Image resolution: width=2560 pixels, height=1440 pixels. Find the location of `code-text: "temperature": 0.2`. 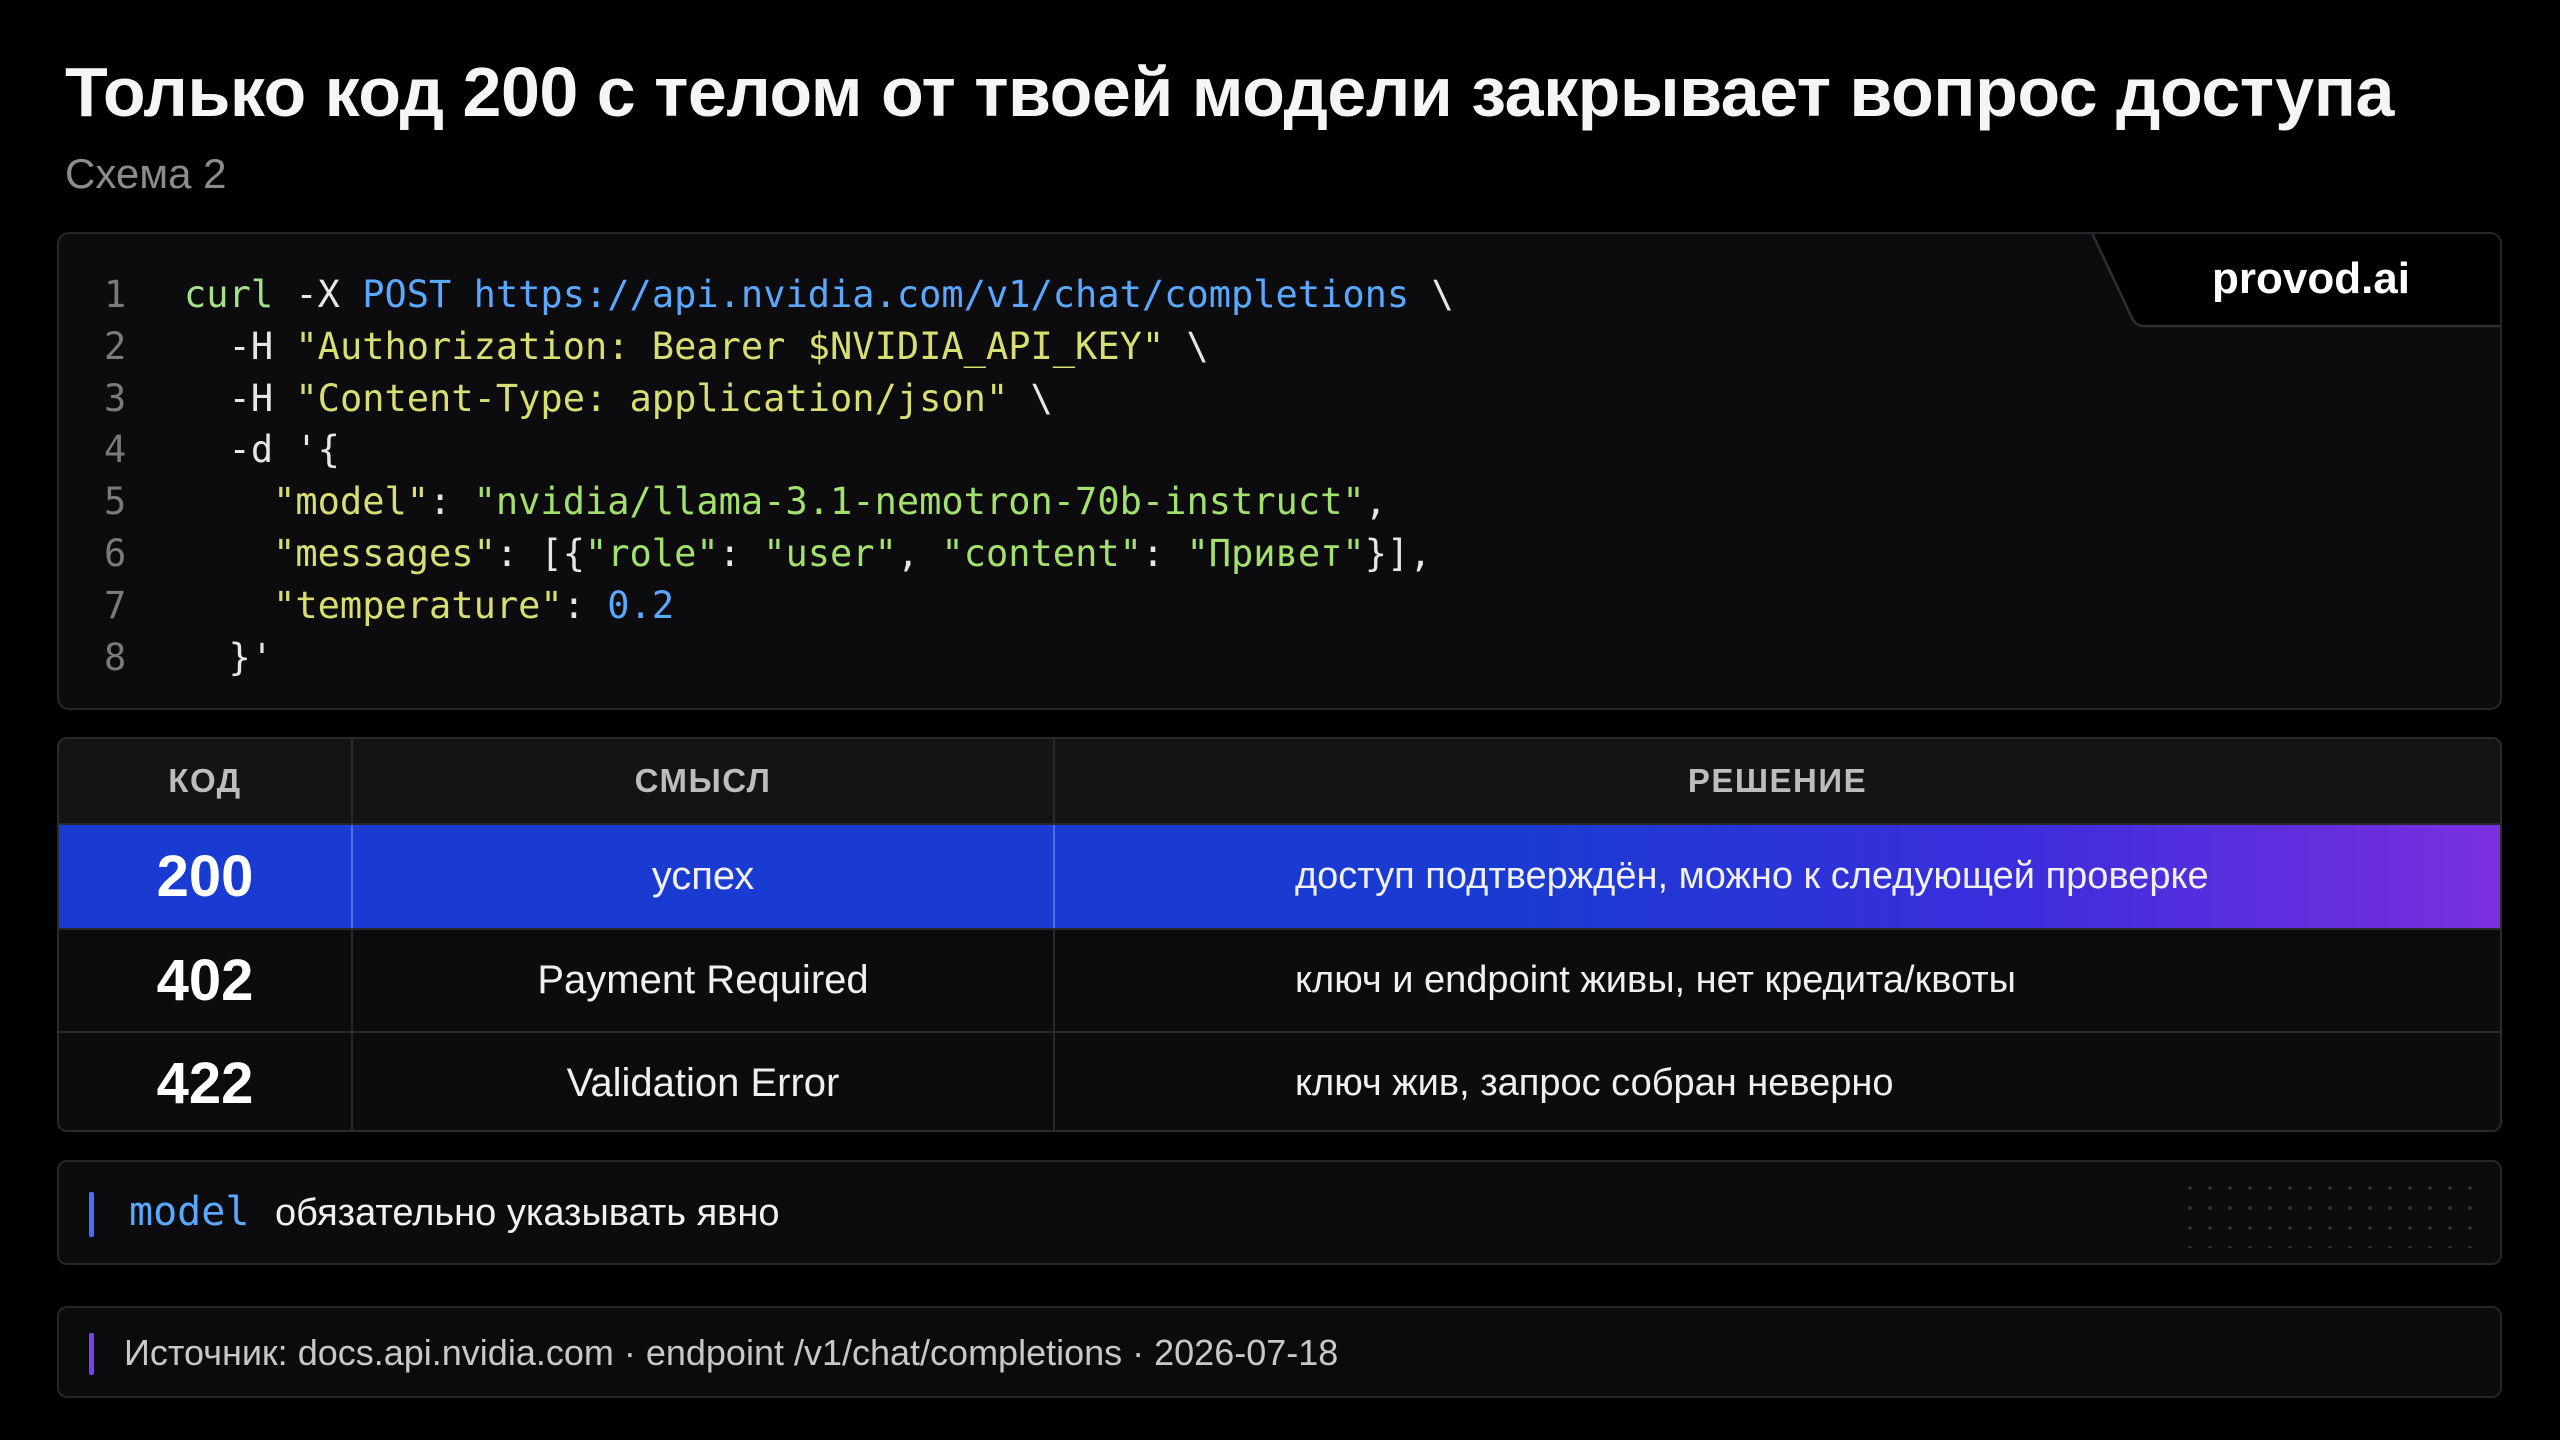

code-text: "temperature": 0.2 is located at coordinates (429, 606).